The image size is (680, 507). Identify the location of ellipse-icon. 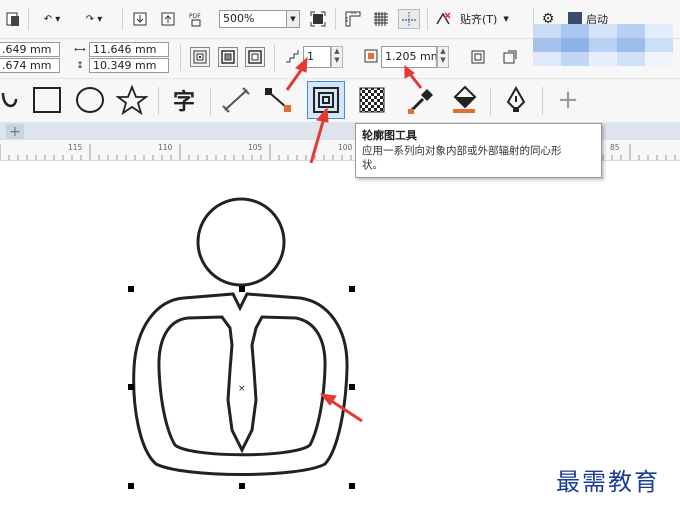
(90, 100).